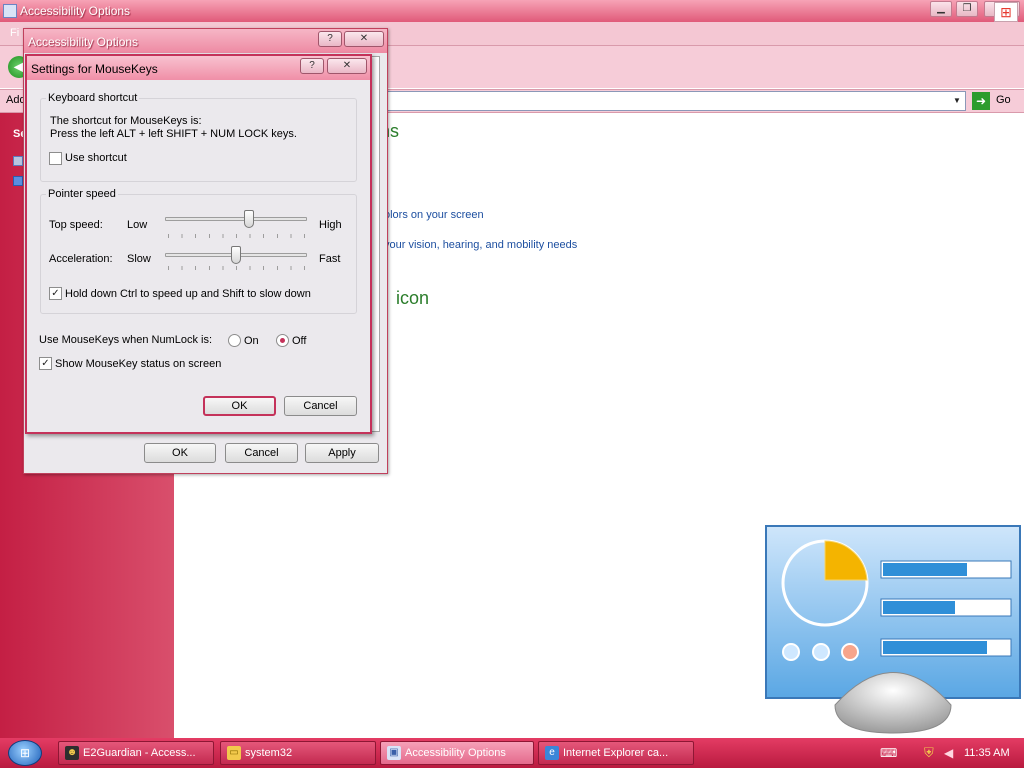  What do you see at coordinates (298, 753) in the screenshot?
I see `taskbar-item-system32: ▭ system32` at bounding box center [298, 753].